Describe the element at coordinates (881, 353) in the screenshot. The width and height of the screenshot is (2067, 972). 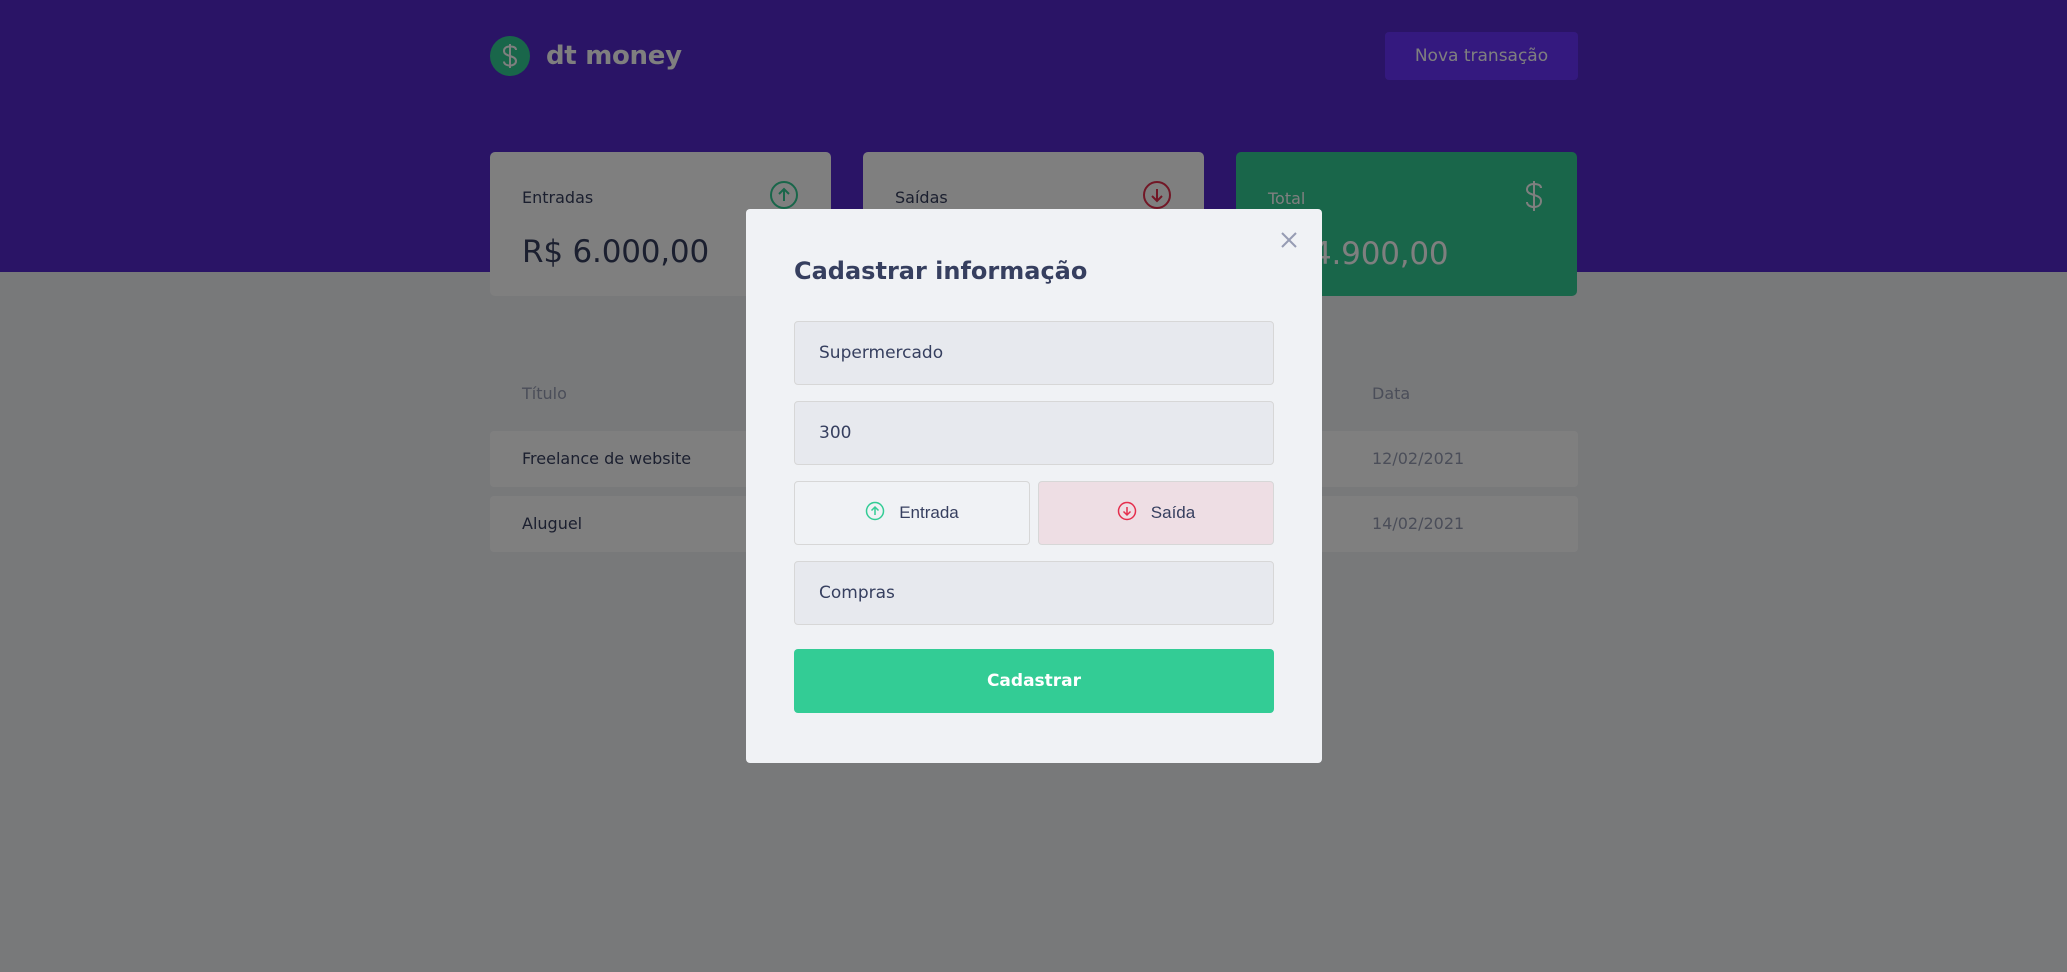
I see `title-input-value: Supermercado` at that location.